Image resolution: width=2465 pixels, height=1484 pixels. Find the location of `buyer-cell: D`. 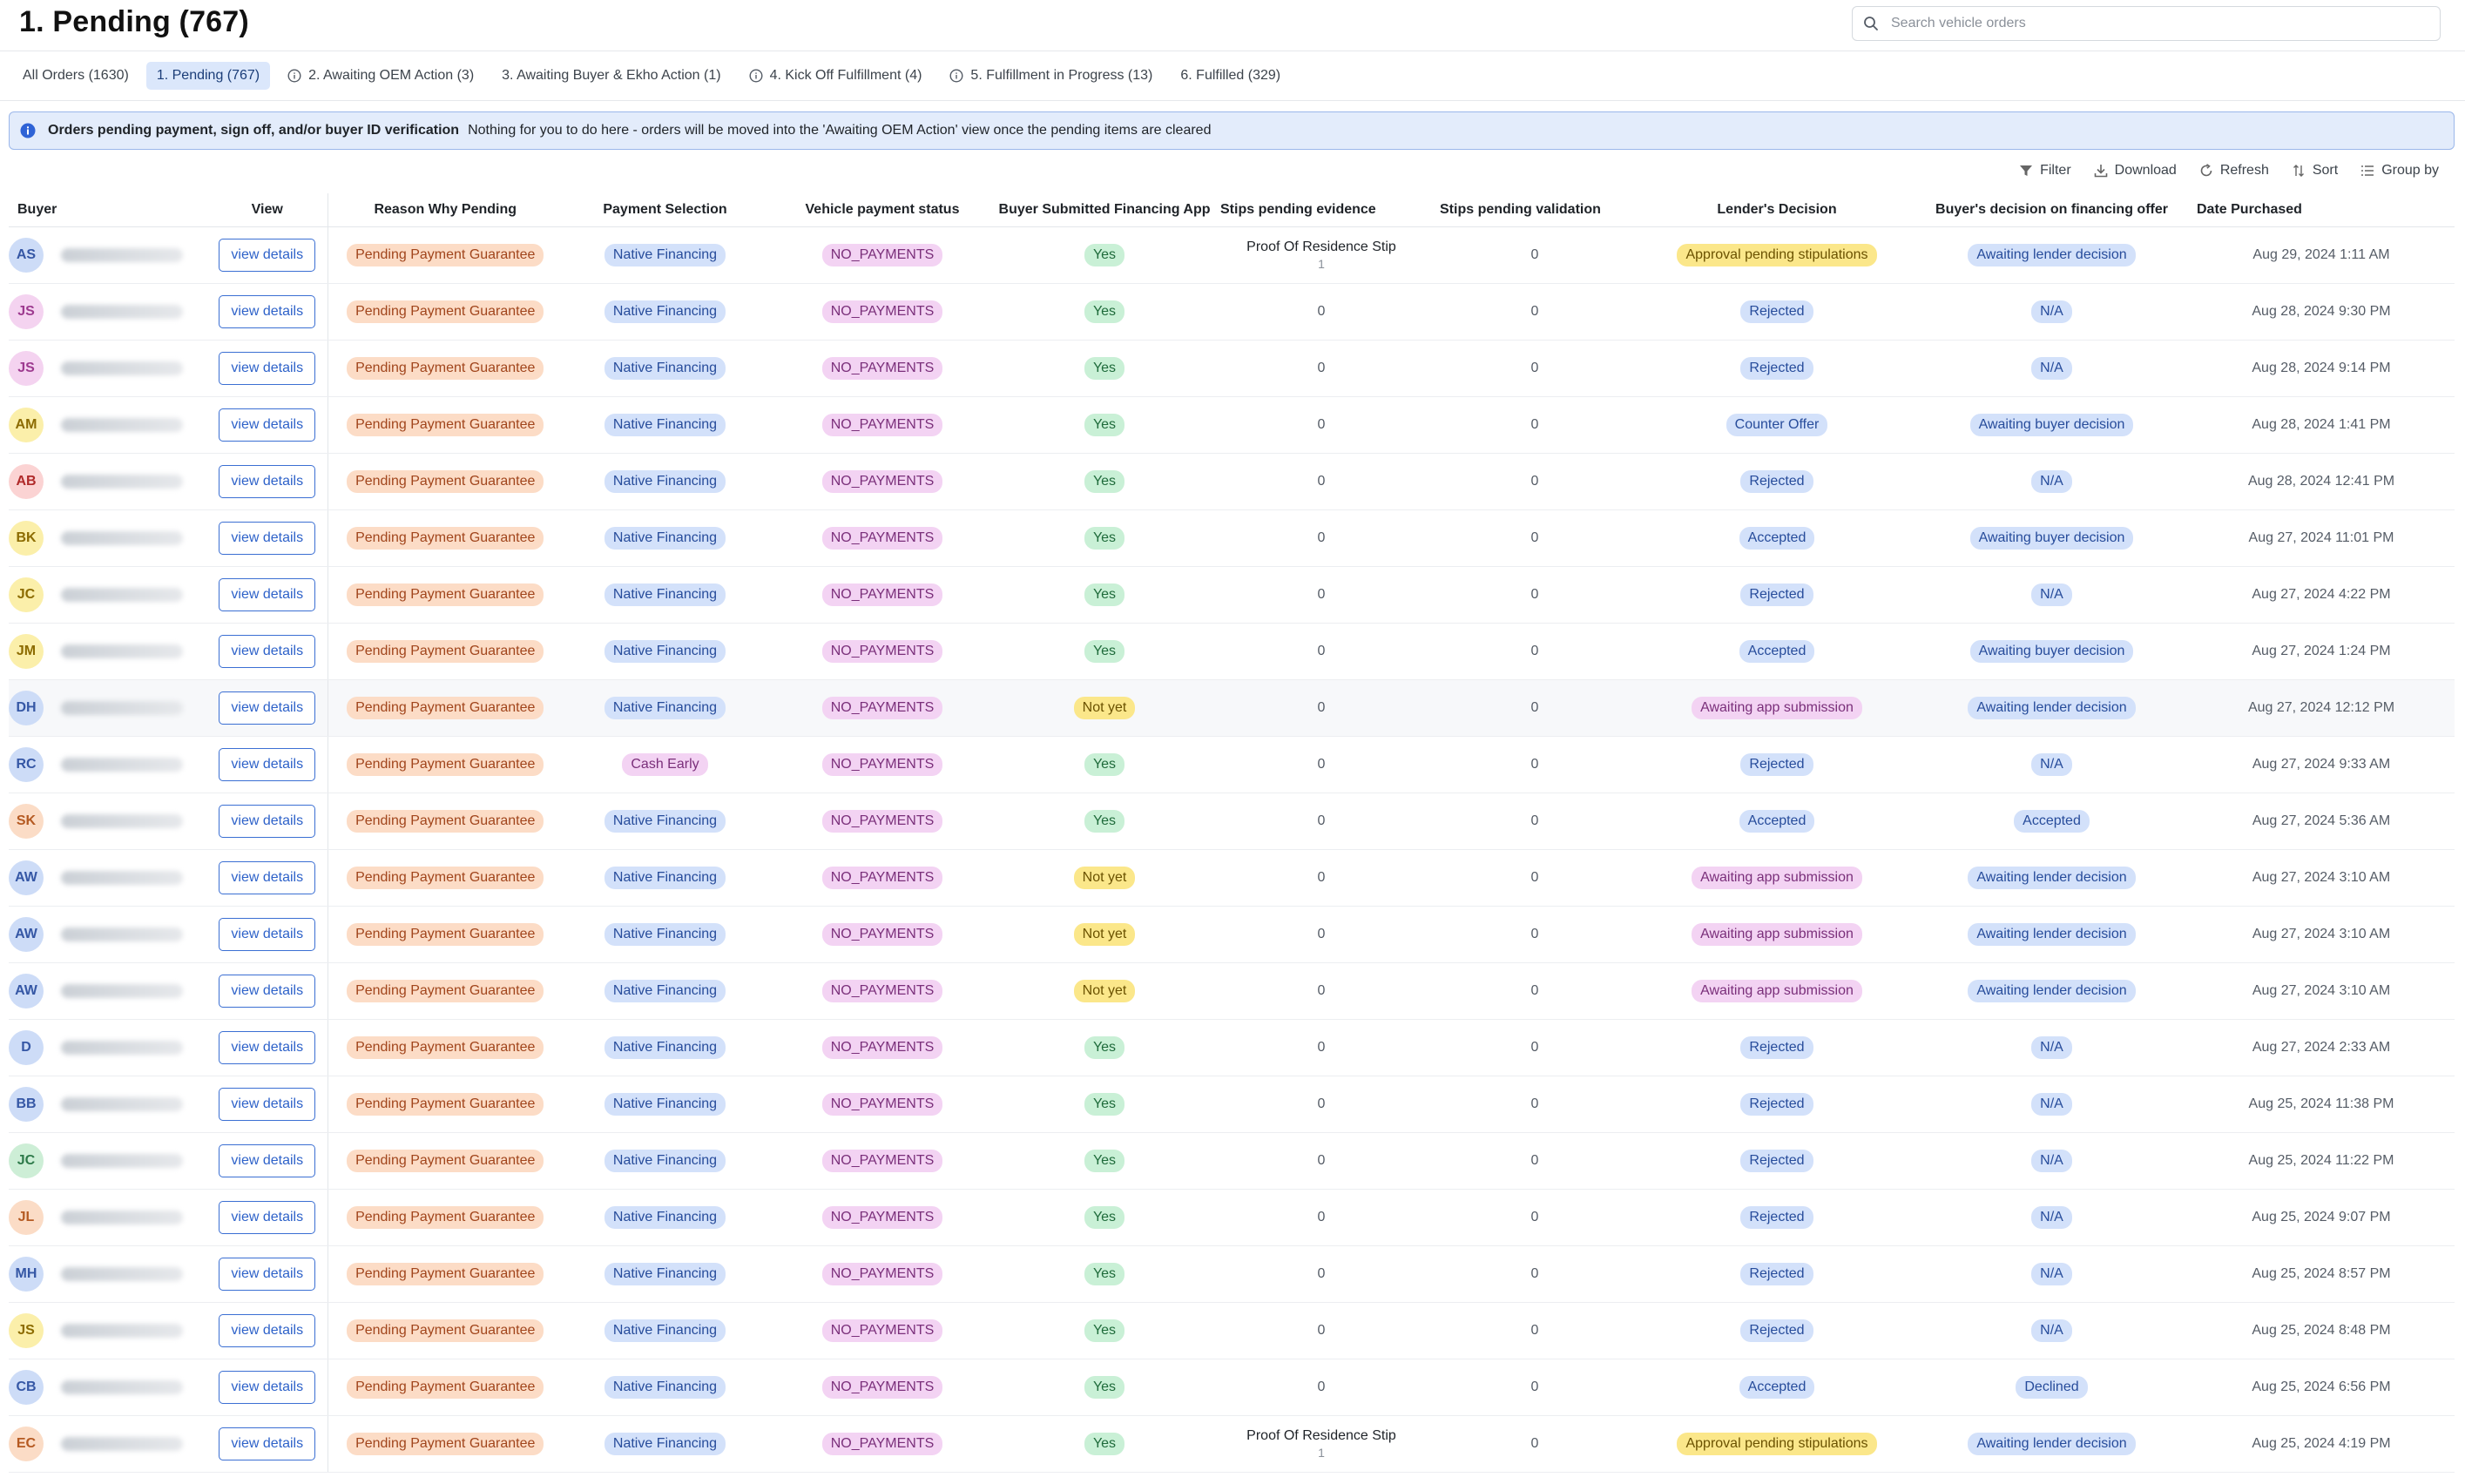

buyer-cell: D is located at coordinates (108, 1047).